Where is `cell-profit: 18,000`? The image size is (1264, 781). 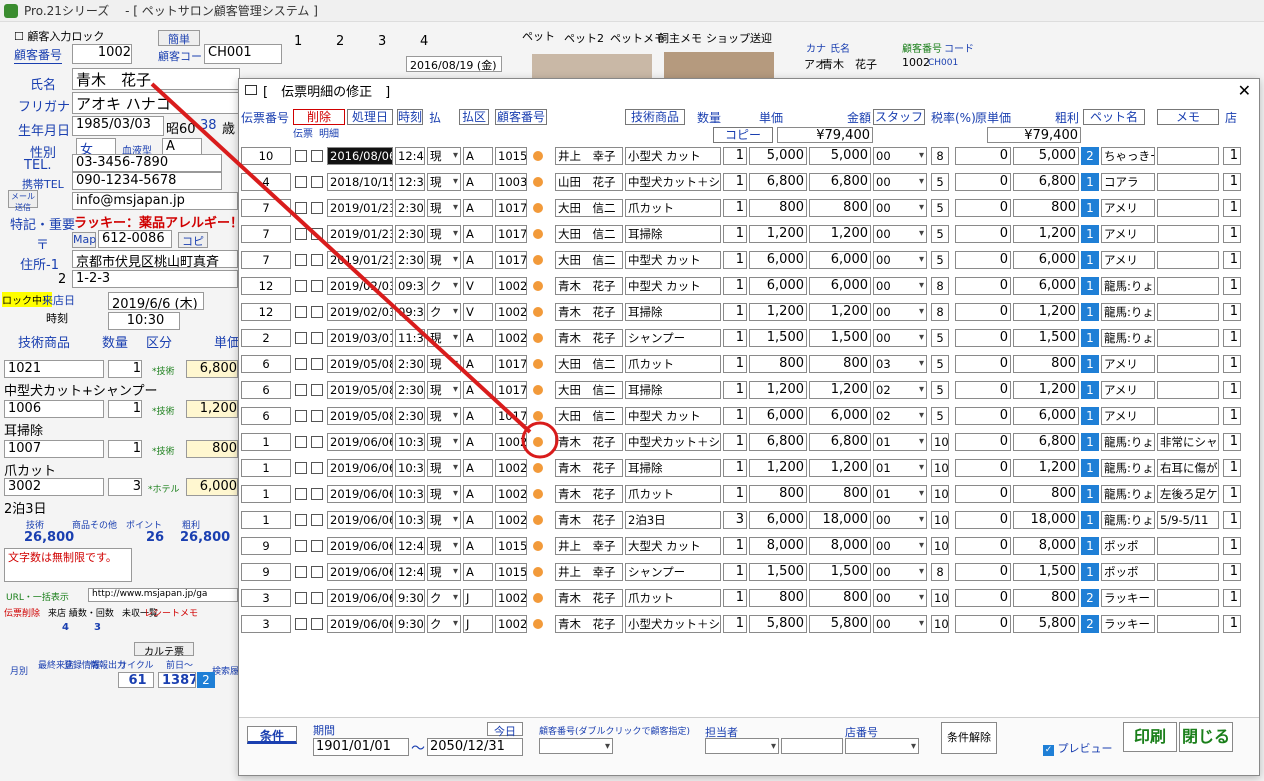
cell-profit: 18,000 is located at coordinates (1046, 520).